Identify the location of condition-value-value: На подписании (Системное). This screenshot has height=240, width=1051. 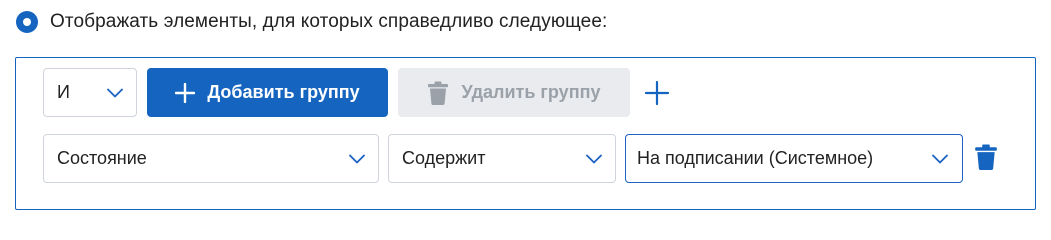
(755, 158).